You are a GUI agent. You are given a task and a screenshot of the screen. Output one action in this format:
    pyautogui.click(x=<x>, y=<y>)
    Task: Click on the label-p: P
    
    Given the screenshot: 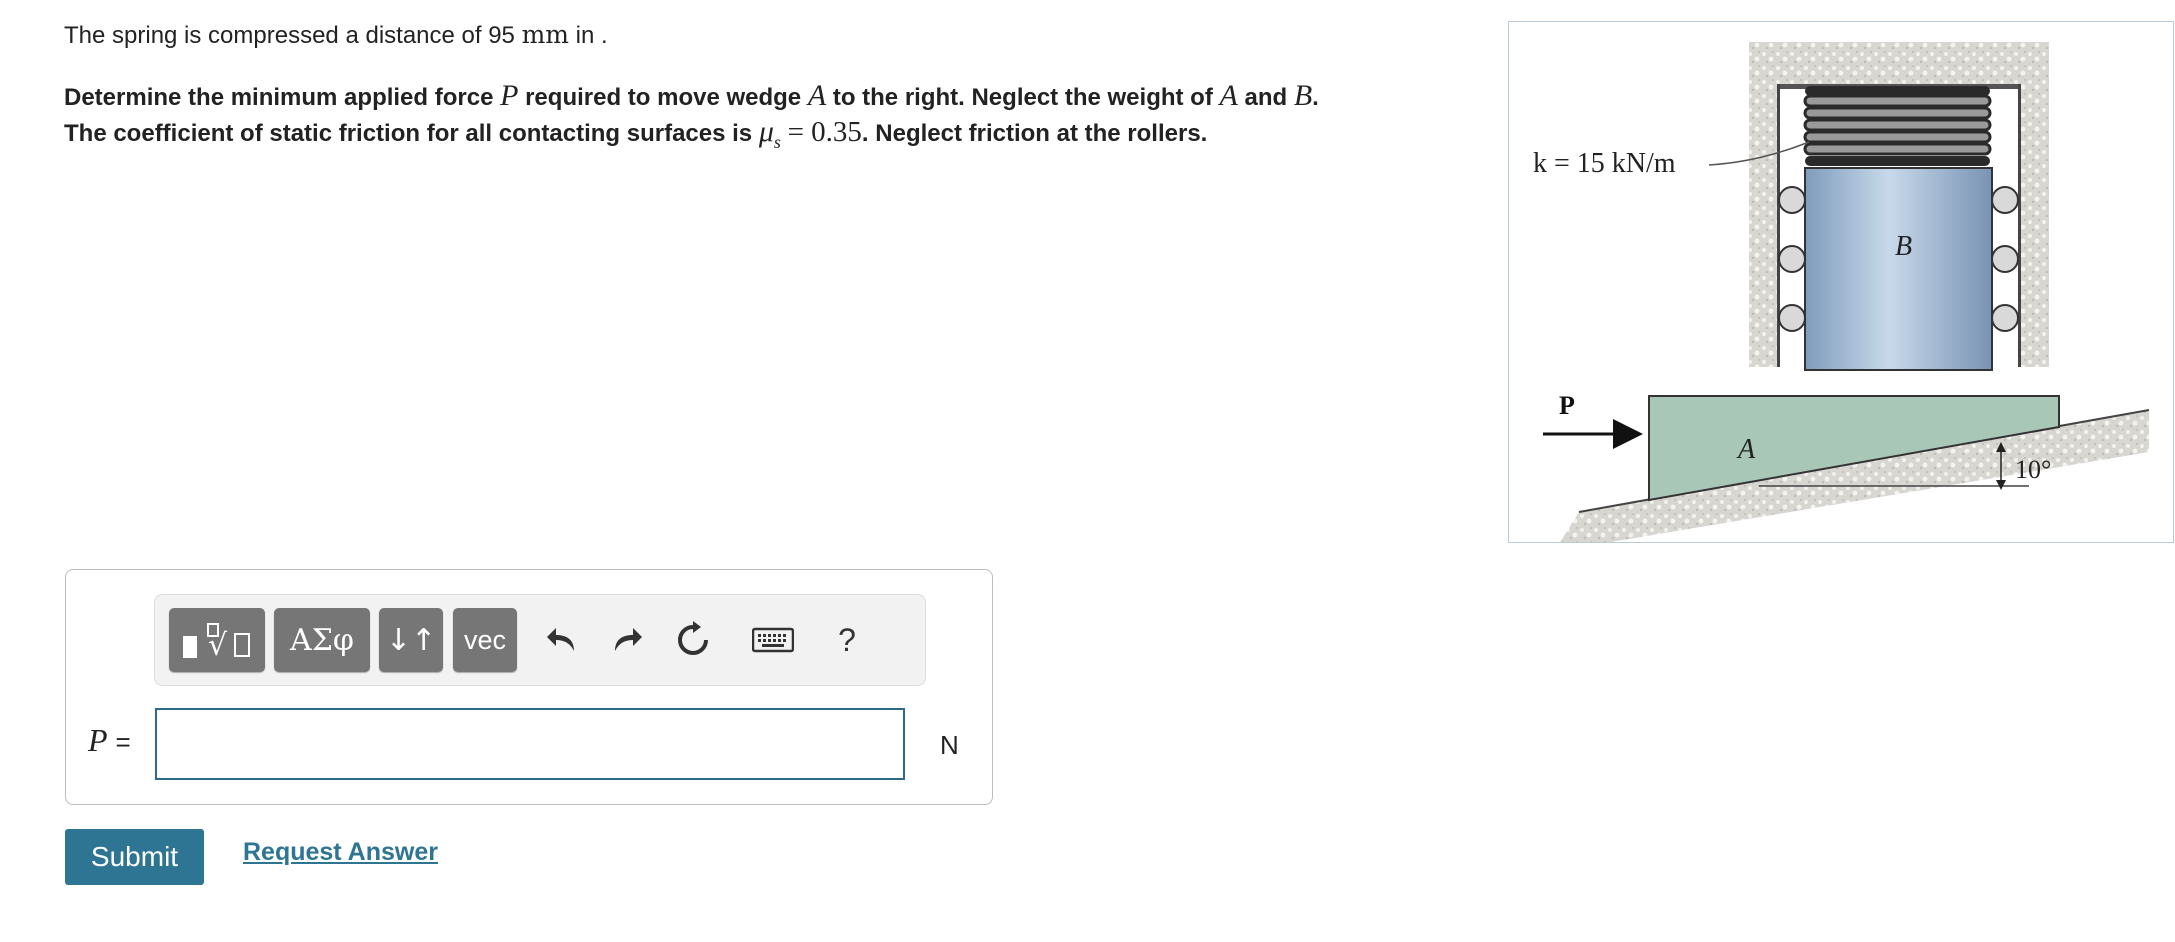 What is the action you would take?
    pyautogui.click(x=1567, y=405)
    